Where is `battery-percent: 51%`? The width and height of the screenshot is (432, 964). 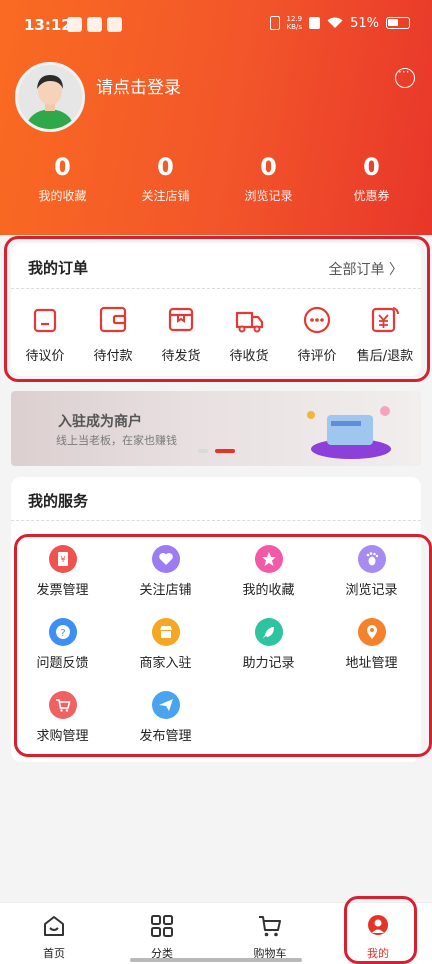
battery-percent: 51% is located at coordinates (364, 23).